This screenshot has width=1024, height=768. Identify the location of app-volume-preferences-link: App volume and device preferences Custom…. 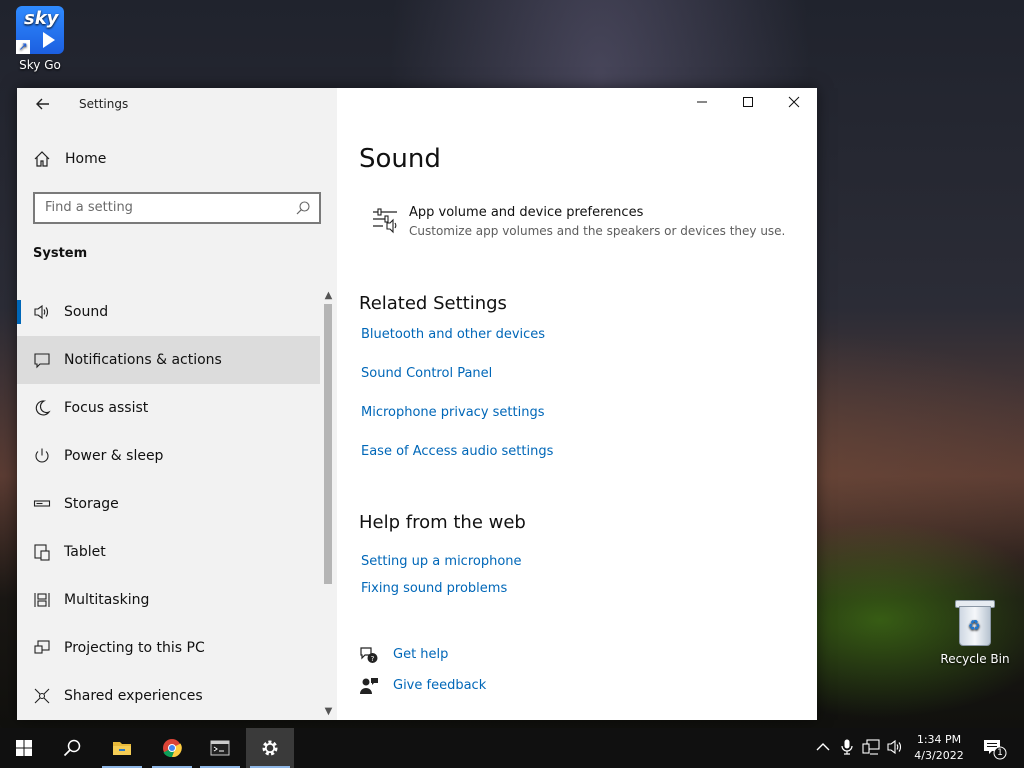
(579, 222).